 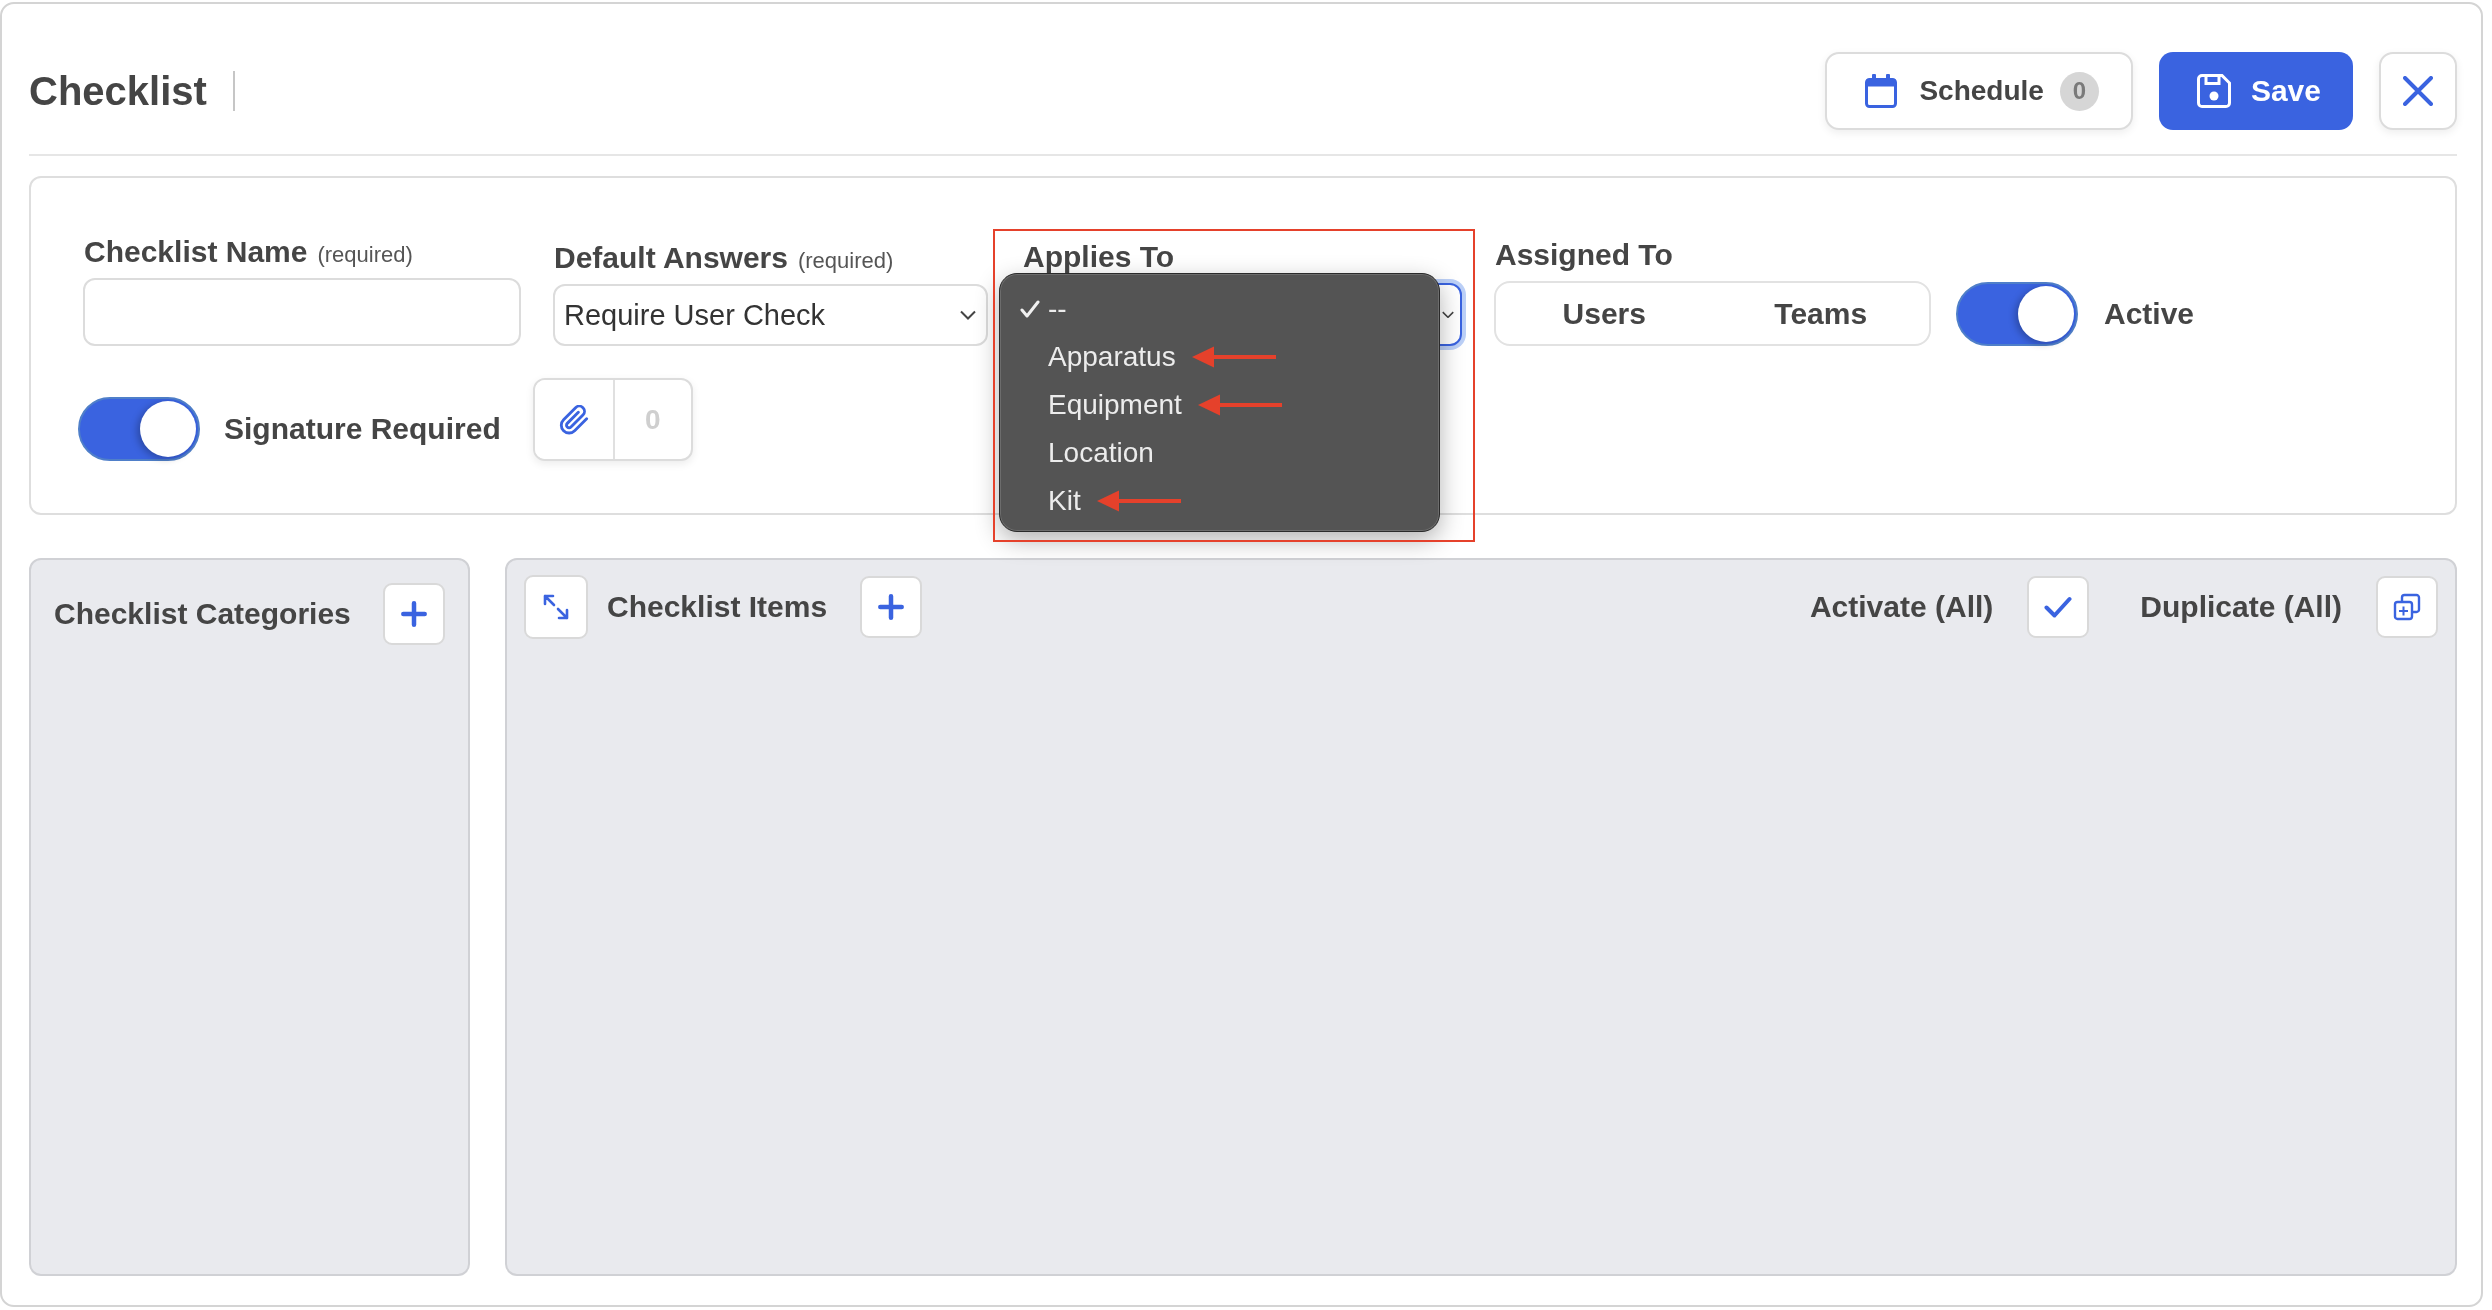 I want to click on expand-icon, so click(x=556, y=607).